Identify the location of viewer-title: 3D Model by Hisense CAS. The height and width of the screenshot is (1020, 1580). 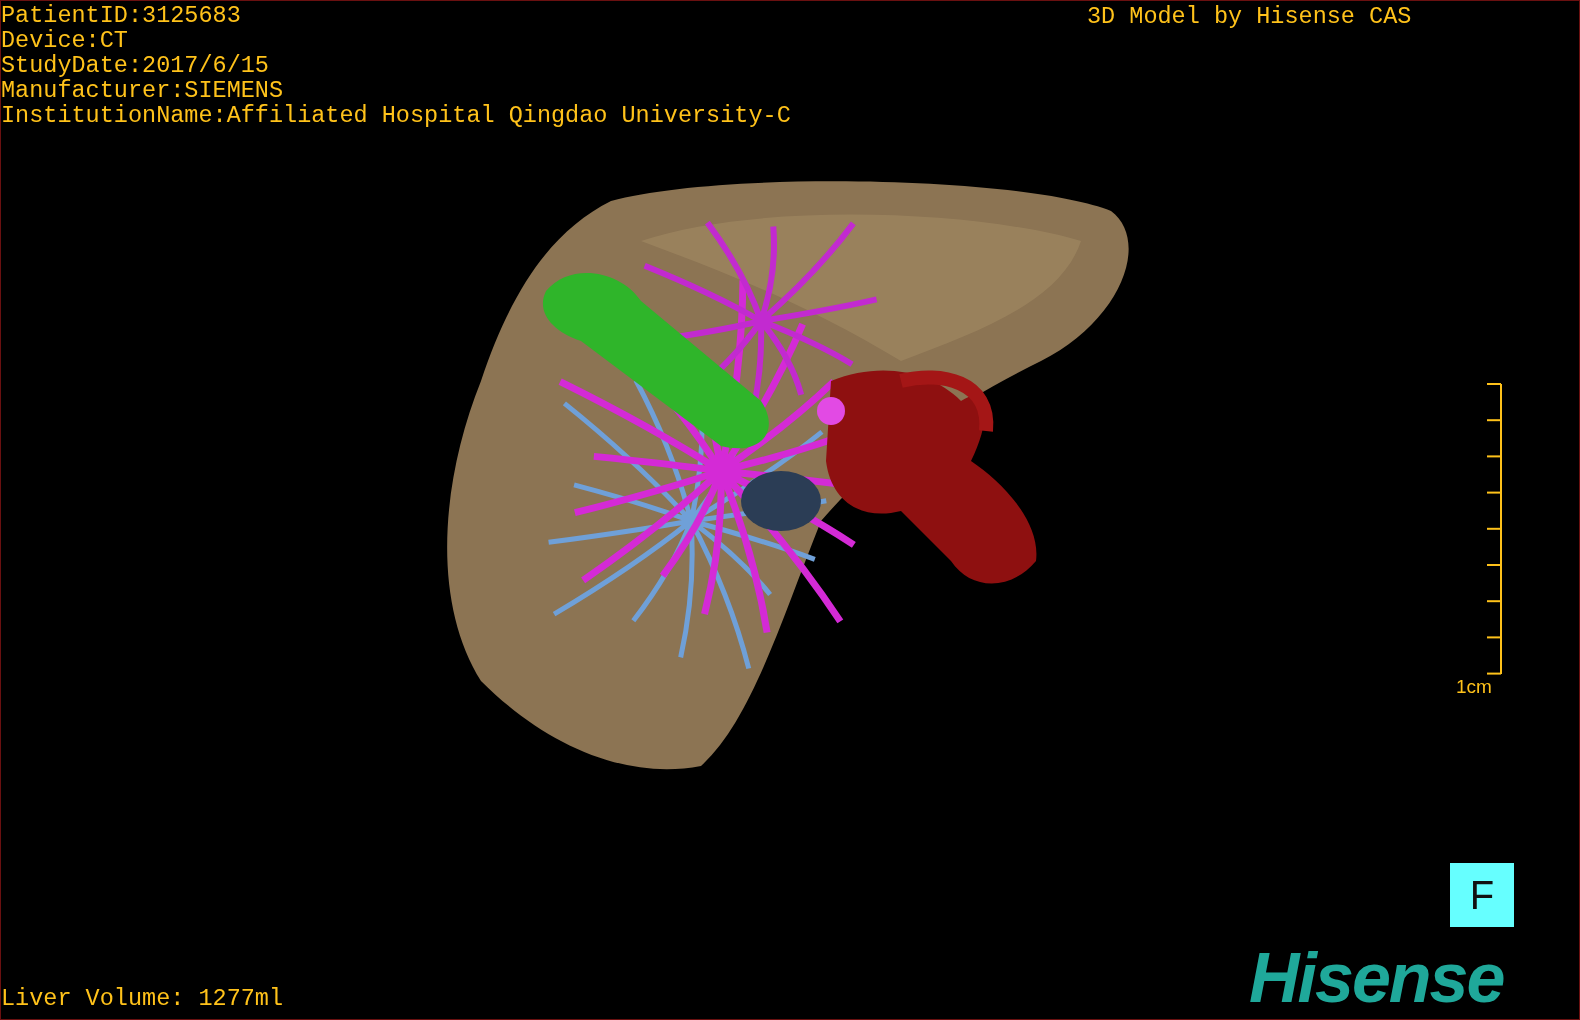
(1249, 16).